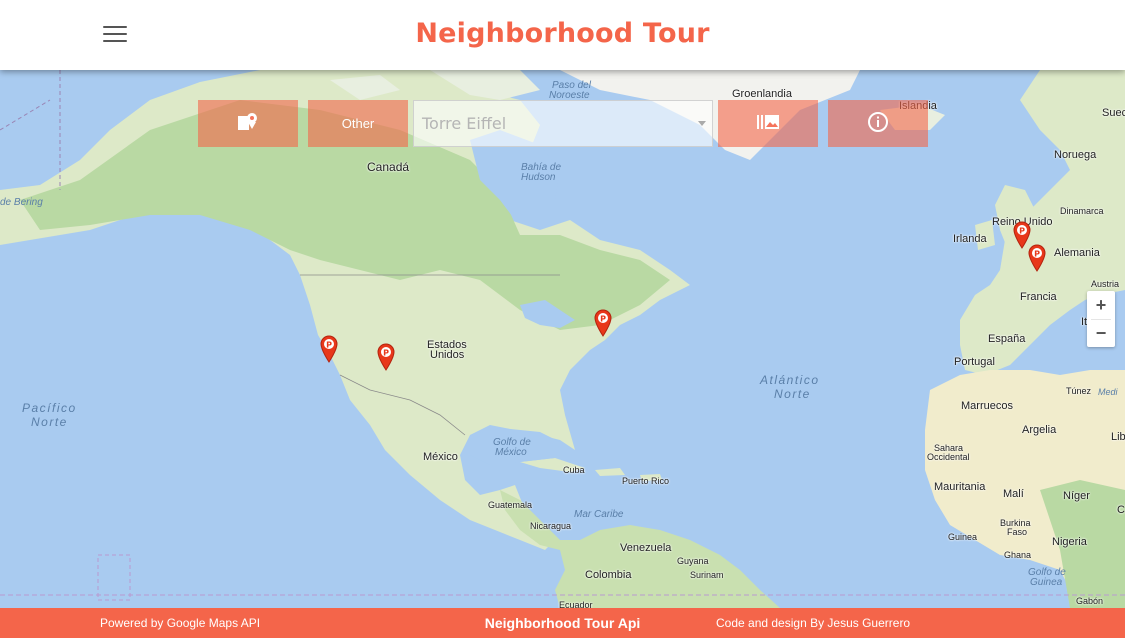 This screenshot has width=1125, height=638. Describe the element at coordinates (1076, 496) in the screenshot. I see `label-niger: Níger` at that location.